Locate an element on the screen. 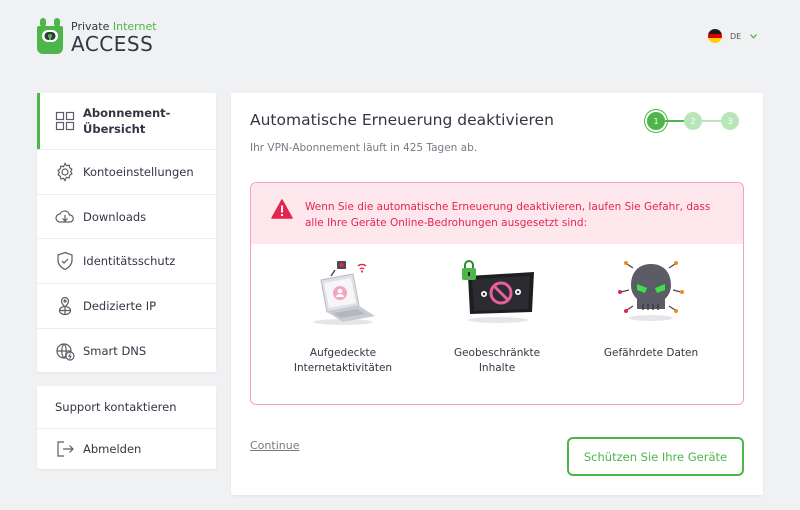 This screenshot has height=510, width=800. page-title: Automatische Erneuerung deaktivieren is located at coordinates (402, 120).